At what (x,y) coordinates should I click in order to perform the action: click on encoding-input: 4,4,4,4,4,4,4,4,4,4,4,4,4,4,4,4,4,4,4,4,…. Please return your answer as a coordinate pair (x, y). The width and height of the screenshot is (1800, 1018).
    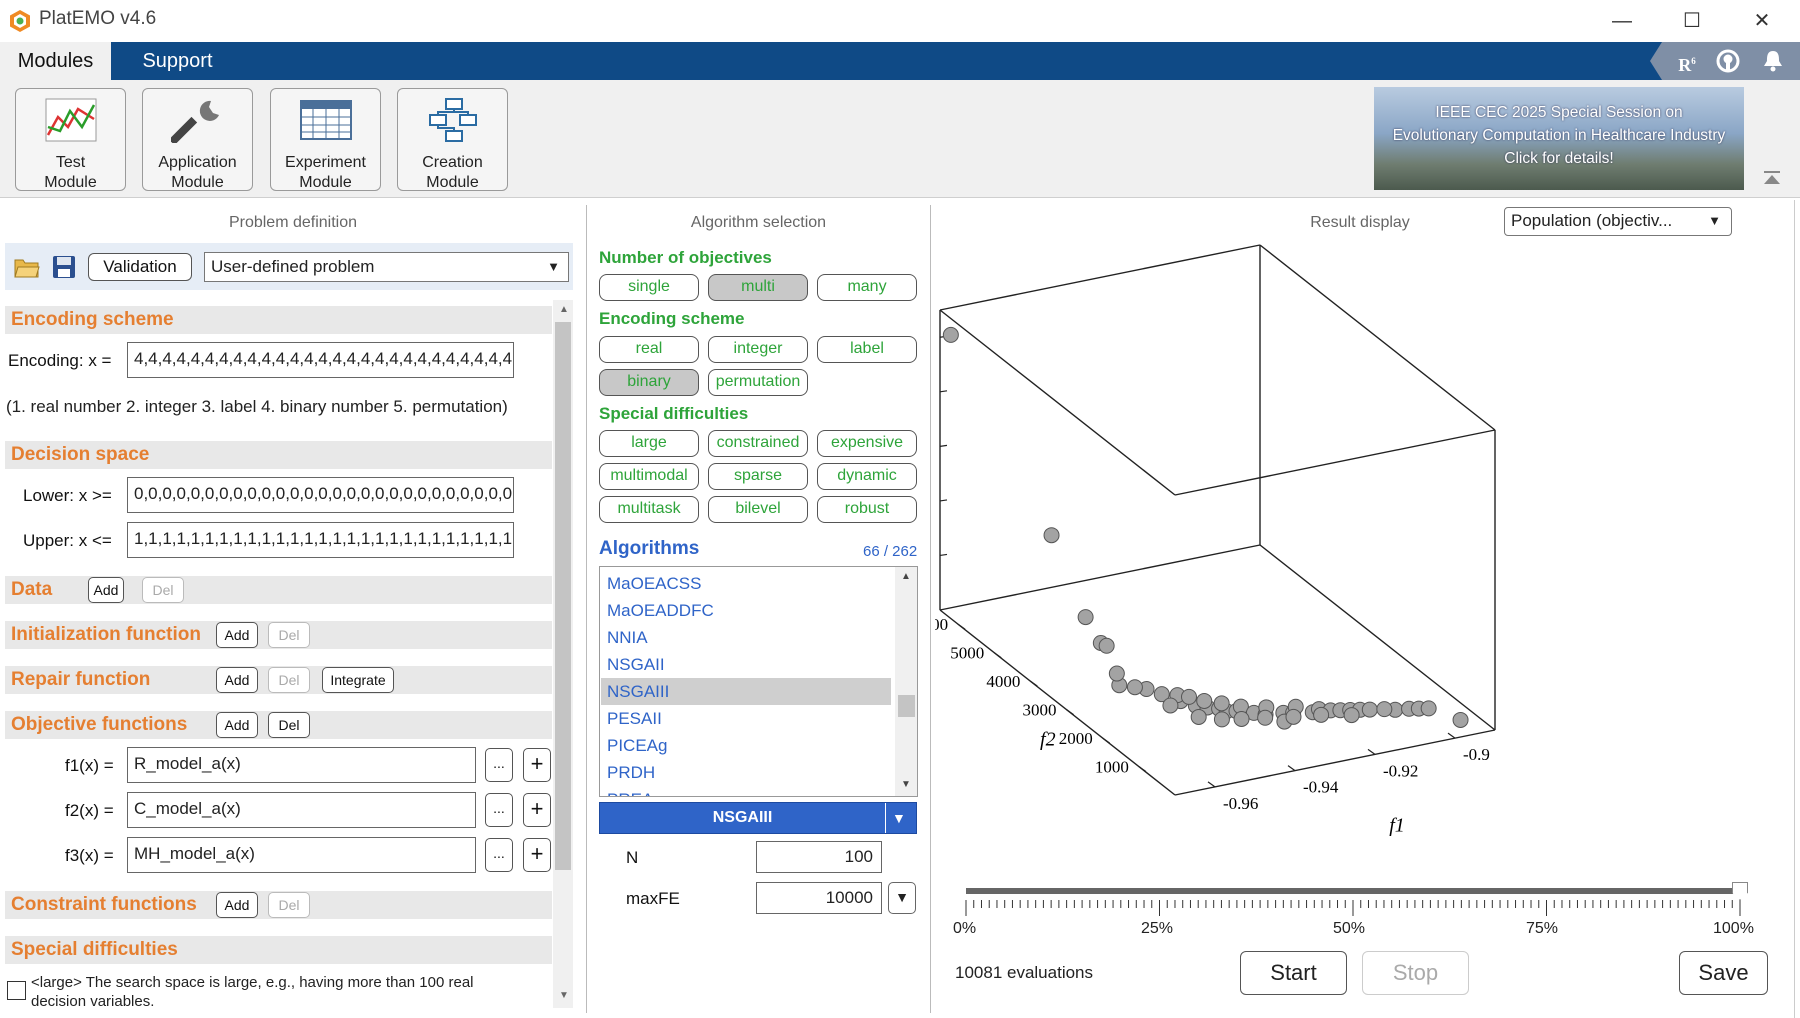
    Looking at the image, I should click on (320, 360).